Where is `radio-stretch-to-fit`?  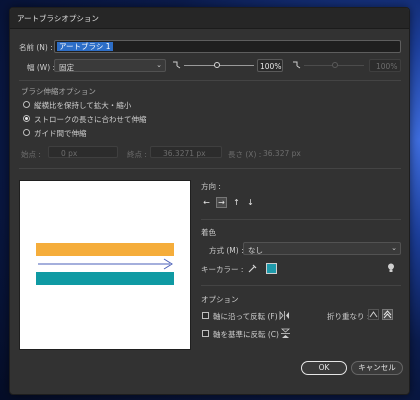
radio-stretch-to-fit is located at coordinates (26, 118).